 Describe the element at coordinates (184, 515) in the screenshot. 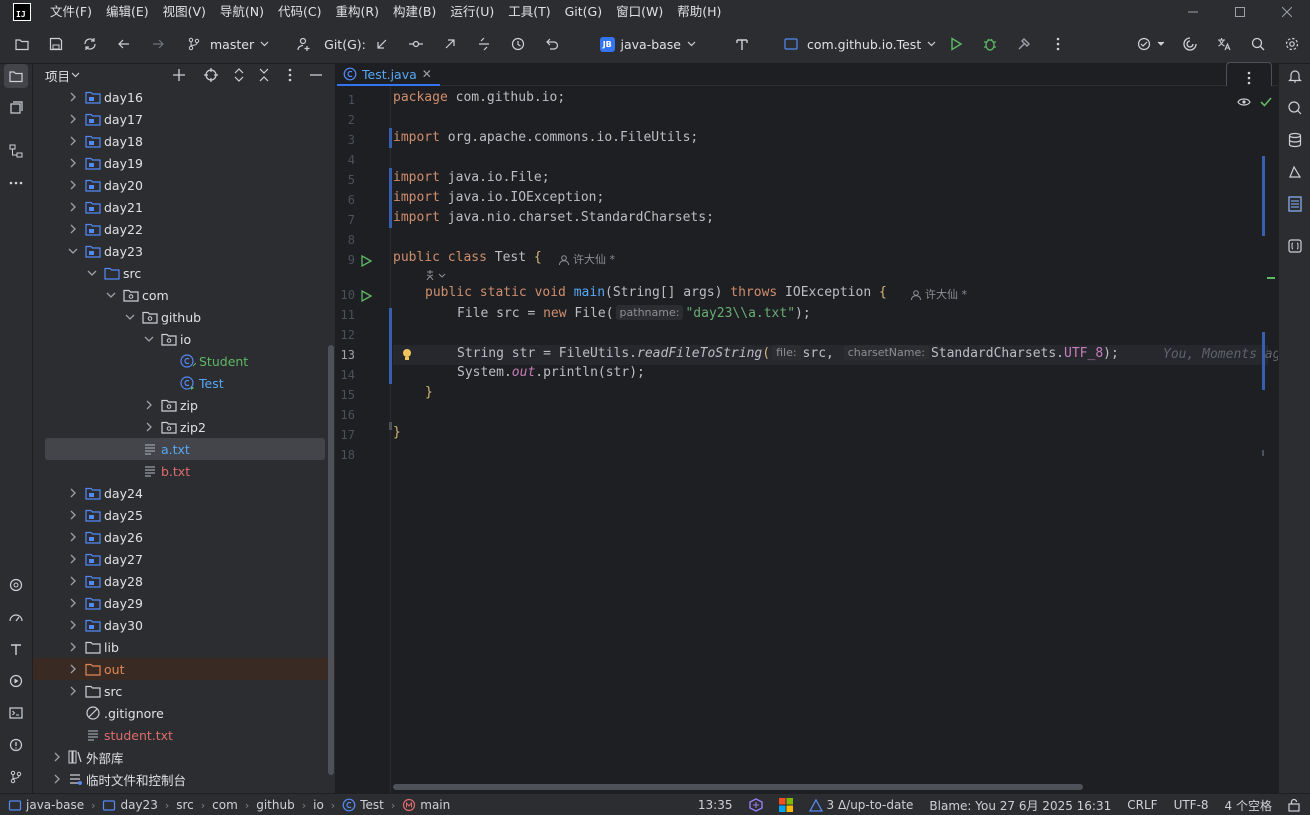

I see `tree-item: day25` at that location.